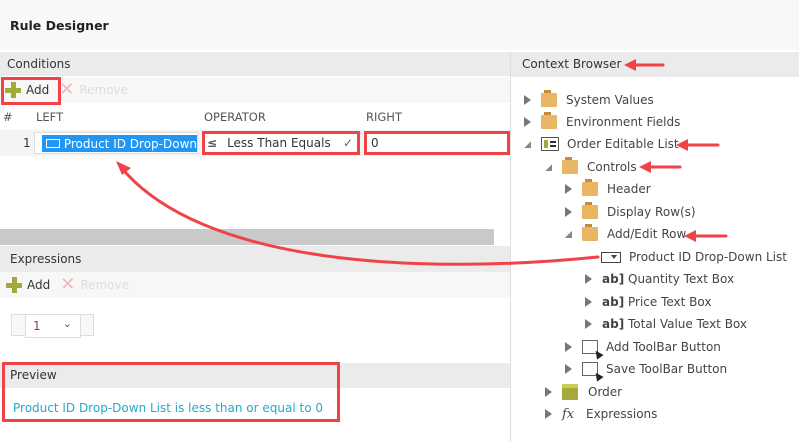 This screenshot has height=442, width=799. What do you see at coordinates (255, 90) in the screenshot?
I see `conditions-toolbar: Add ✕ Remove` at bounding box center [255, 90].